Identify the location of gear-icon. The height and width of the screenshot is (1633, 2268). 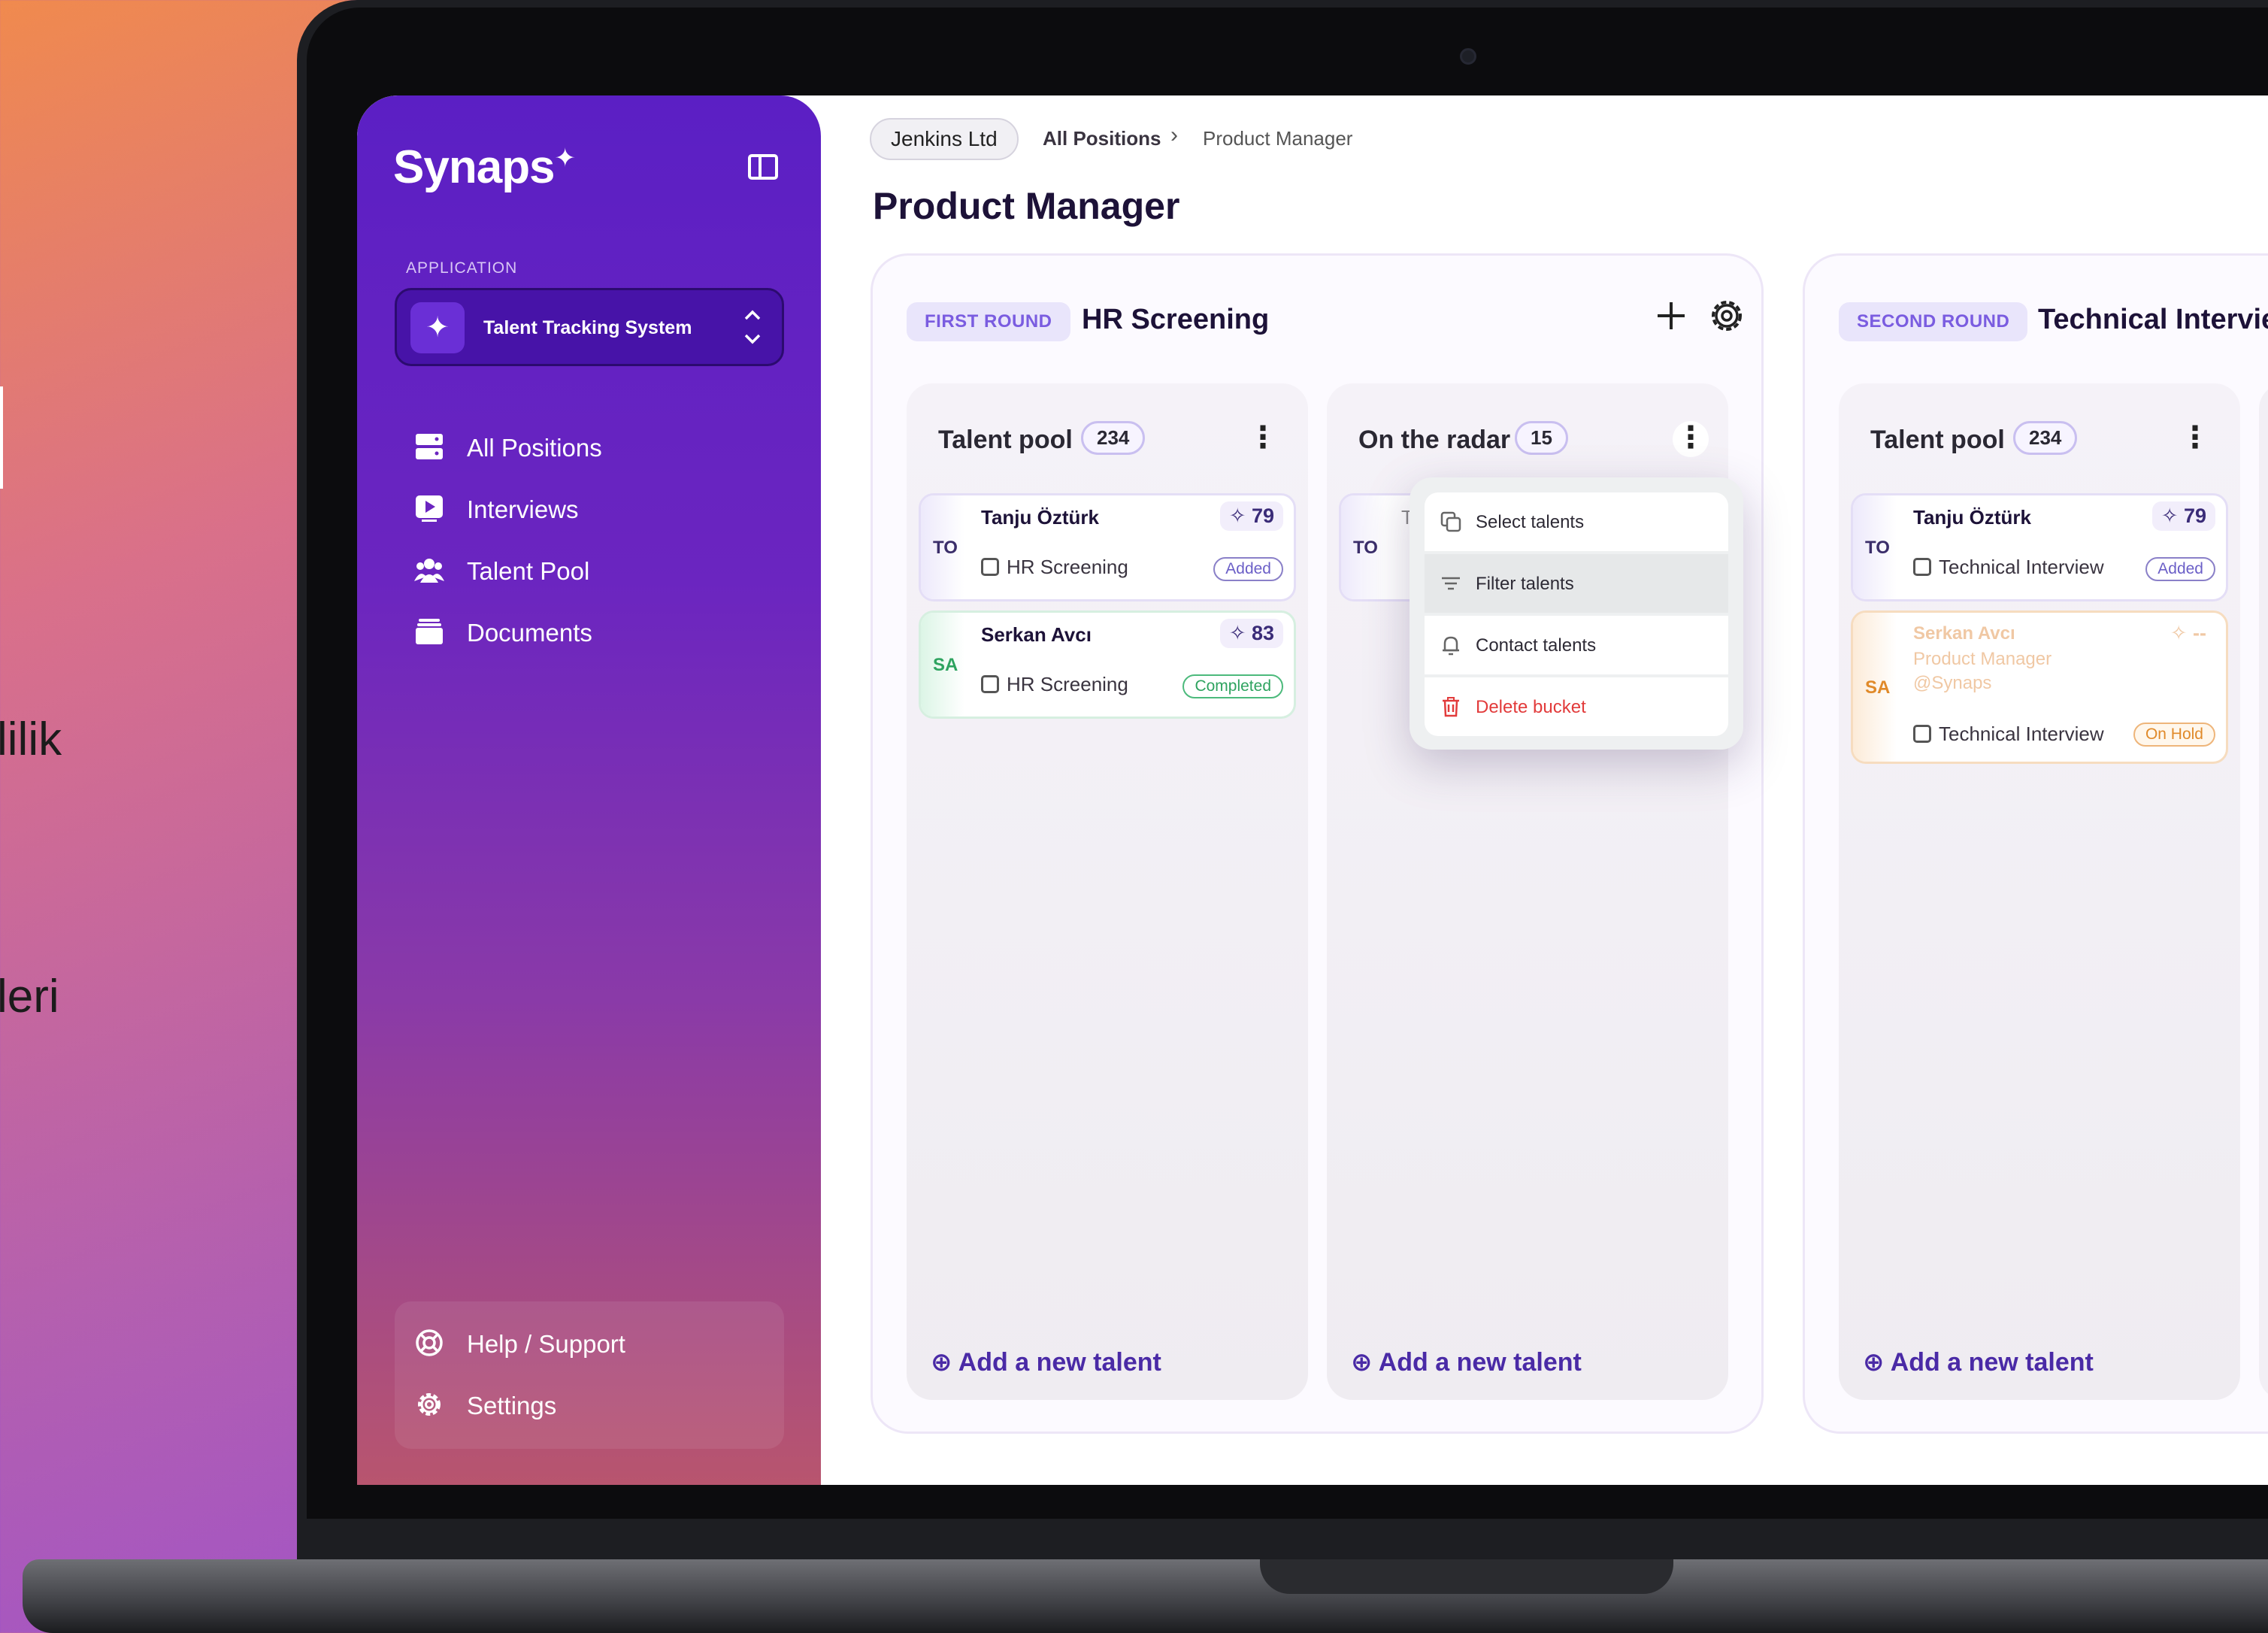
(1727, 320).